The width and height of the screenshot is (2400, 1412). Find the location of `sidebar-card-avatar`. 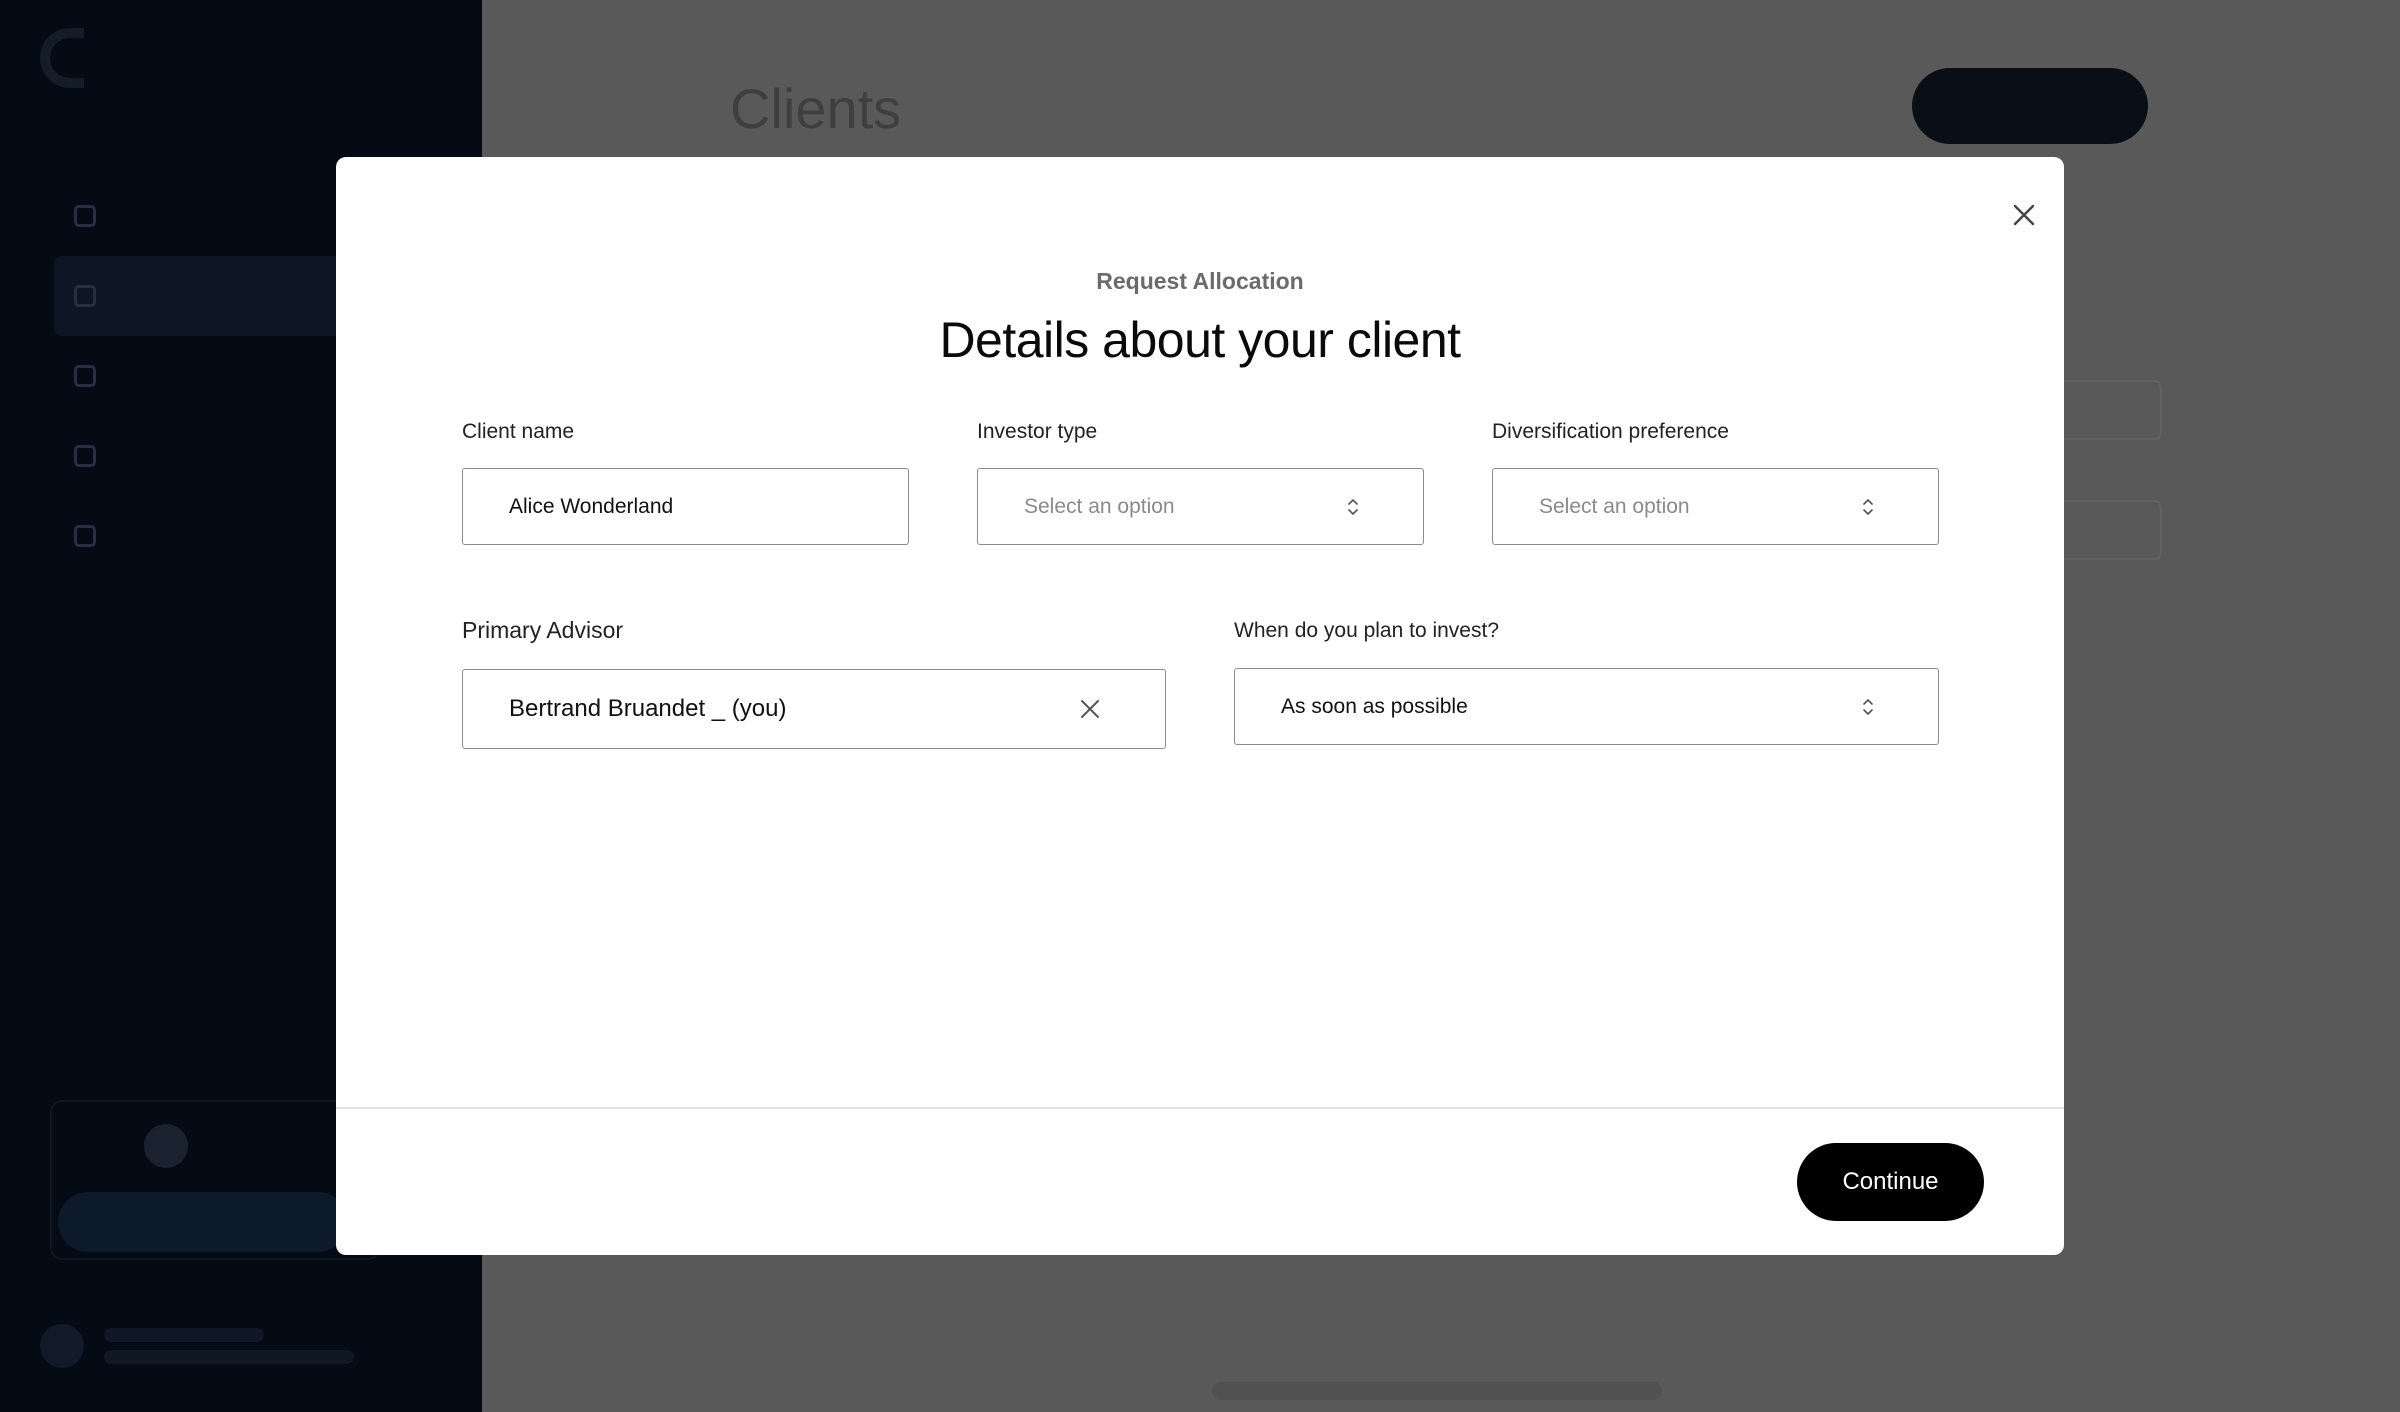

sidebar-card-avatar is located at coordinates (166, 1146).